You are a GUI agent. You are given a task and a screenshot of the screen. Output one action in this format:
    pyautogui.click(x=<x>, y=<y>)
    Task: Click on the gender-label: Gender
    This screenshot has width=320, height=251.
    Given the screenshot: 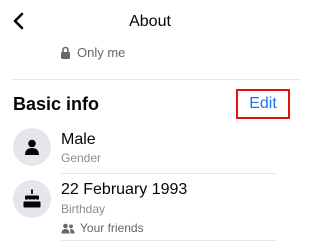 What is the action you would take?
    pyautogui.click(x=81, y=158)
    